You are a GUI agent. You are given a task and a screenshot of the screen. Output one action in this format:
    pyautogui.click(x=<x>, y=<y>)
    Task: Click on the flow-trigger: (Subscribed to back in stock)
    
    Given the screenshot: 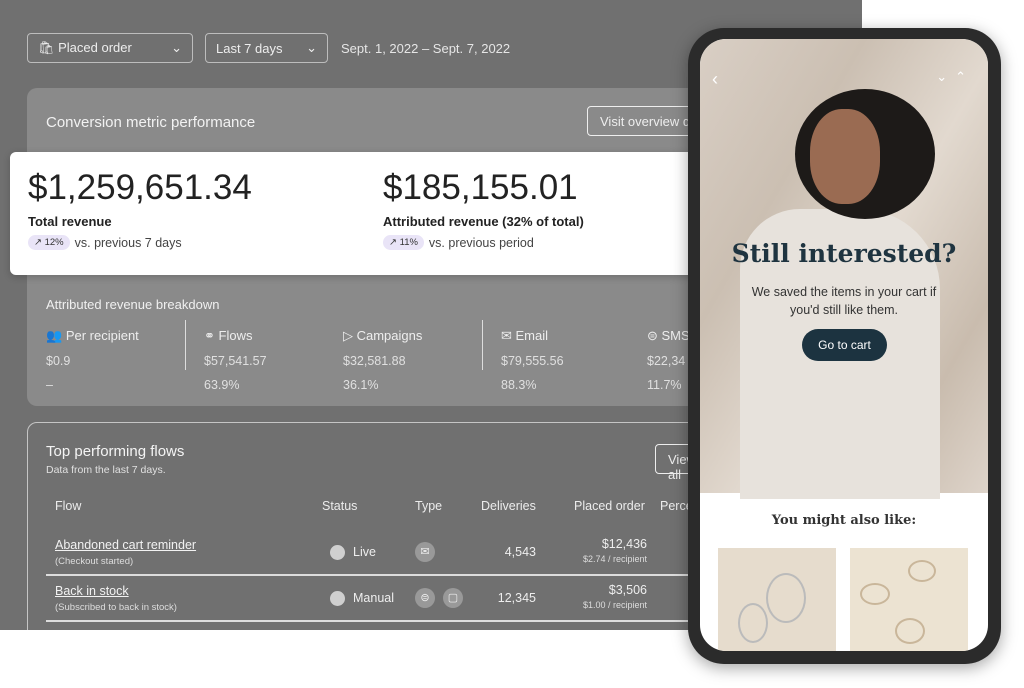 What is the action you would take?
    pyautogui.click(x=116, y=607)
    